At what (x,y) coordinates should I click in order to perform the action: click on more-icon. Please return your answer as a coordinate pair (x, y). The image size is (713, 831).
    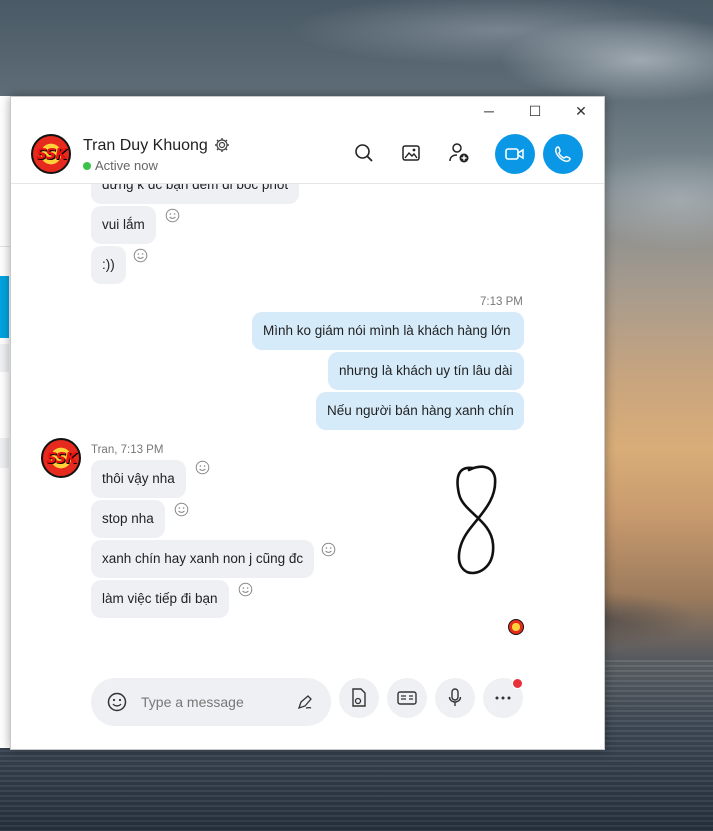
    Looking at the image, I should click on (503, 698).